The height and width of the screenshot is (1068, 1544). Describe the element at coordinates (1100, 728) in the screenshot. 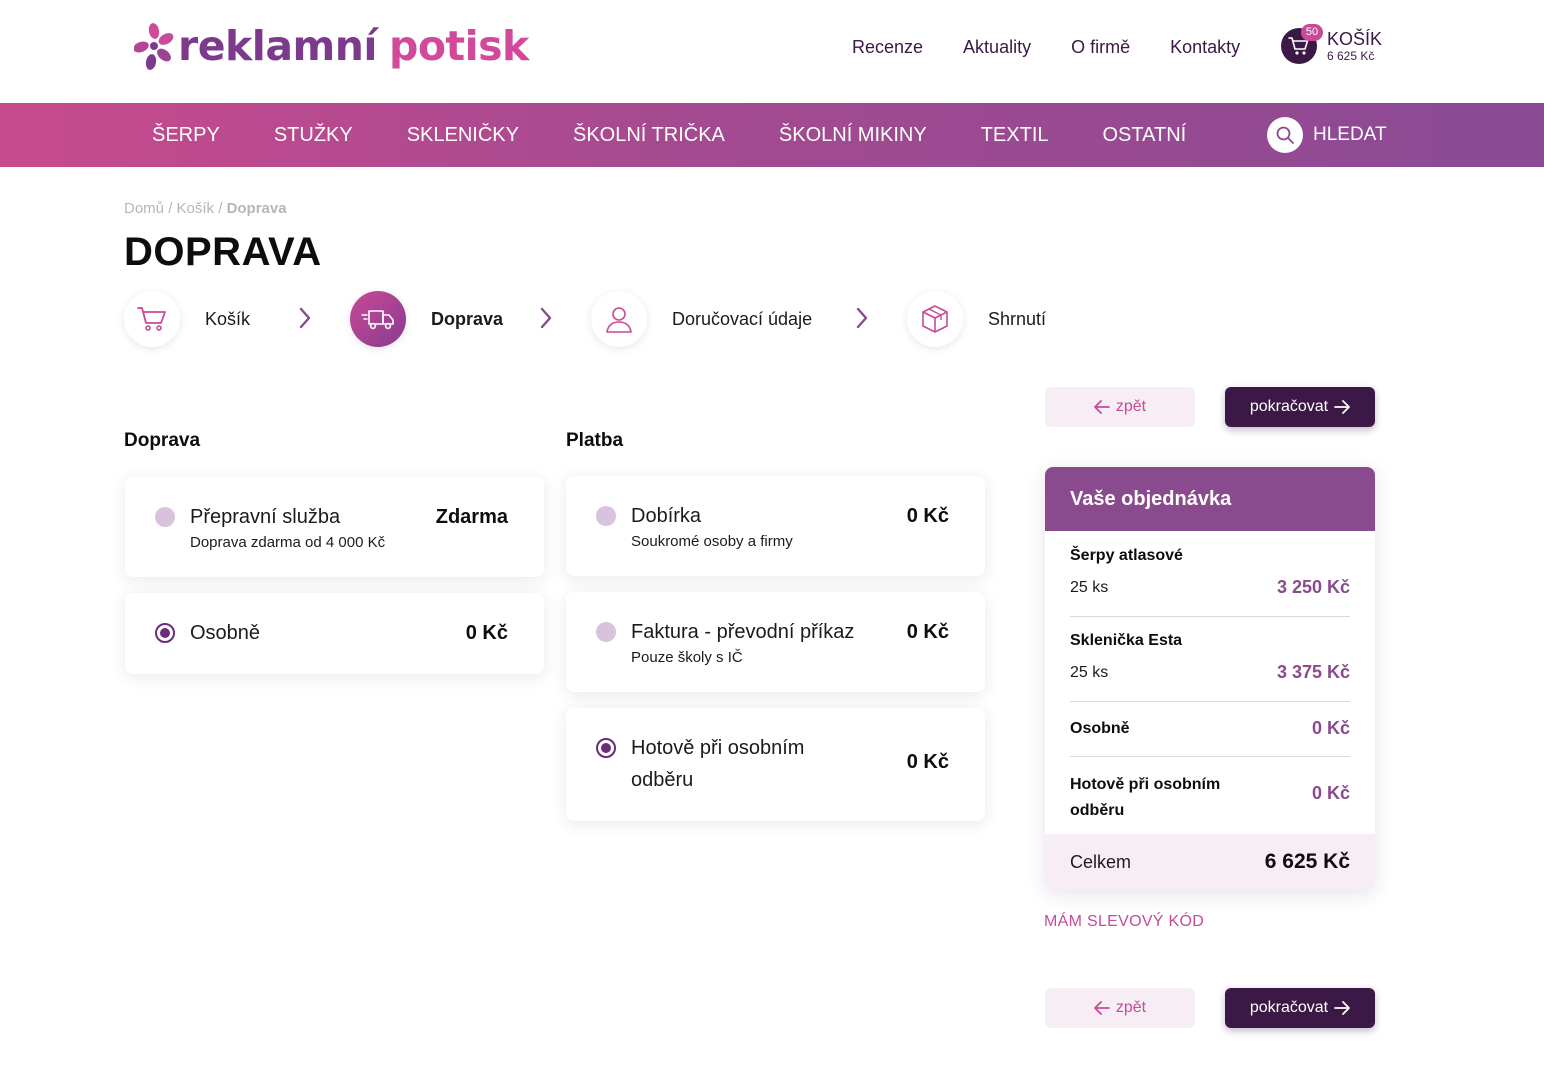

I see `summary-item-name: Osobně` at that location.